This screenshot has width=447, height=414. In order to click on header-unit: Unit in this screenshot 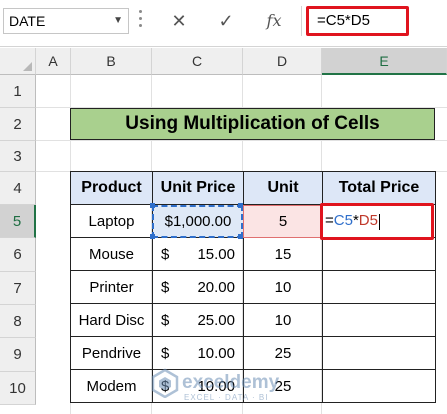, I will do `click(283, 188)`.